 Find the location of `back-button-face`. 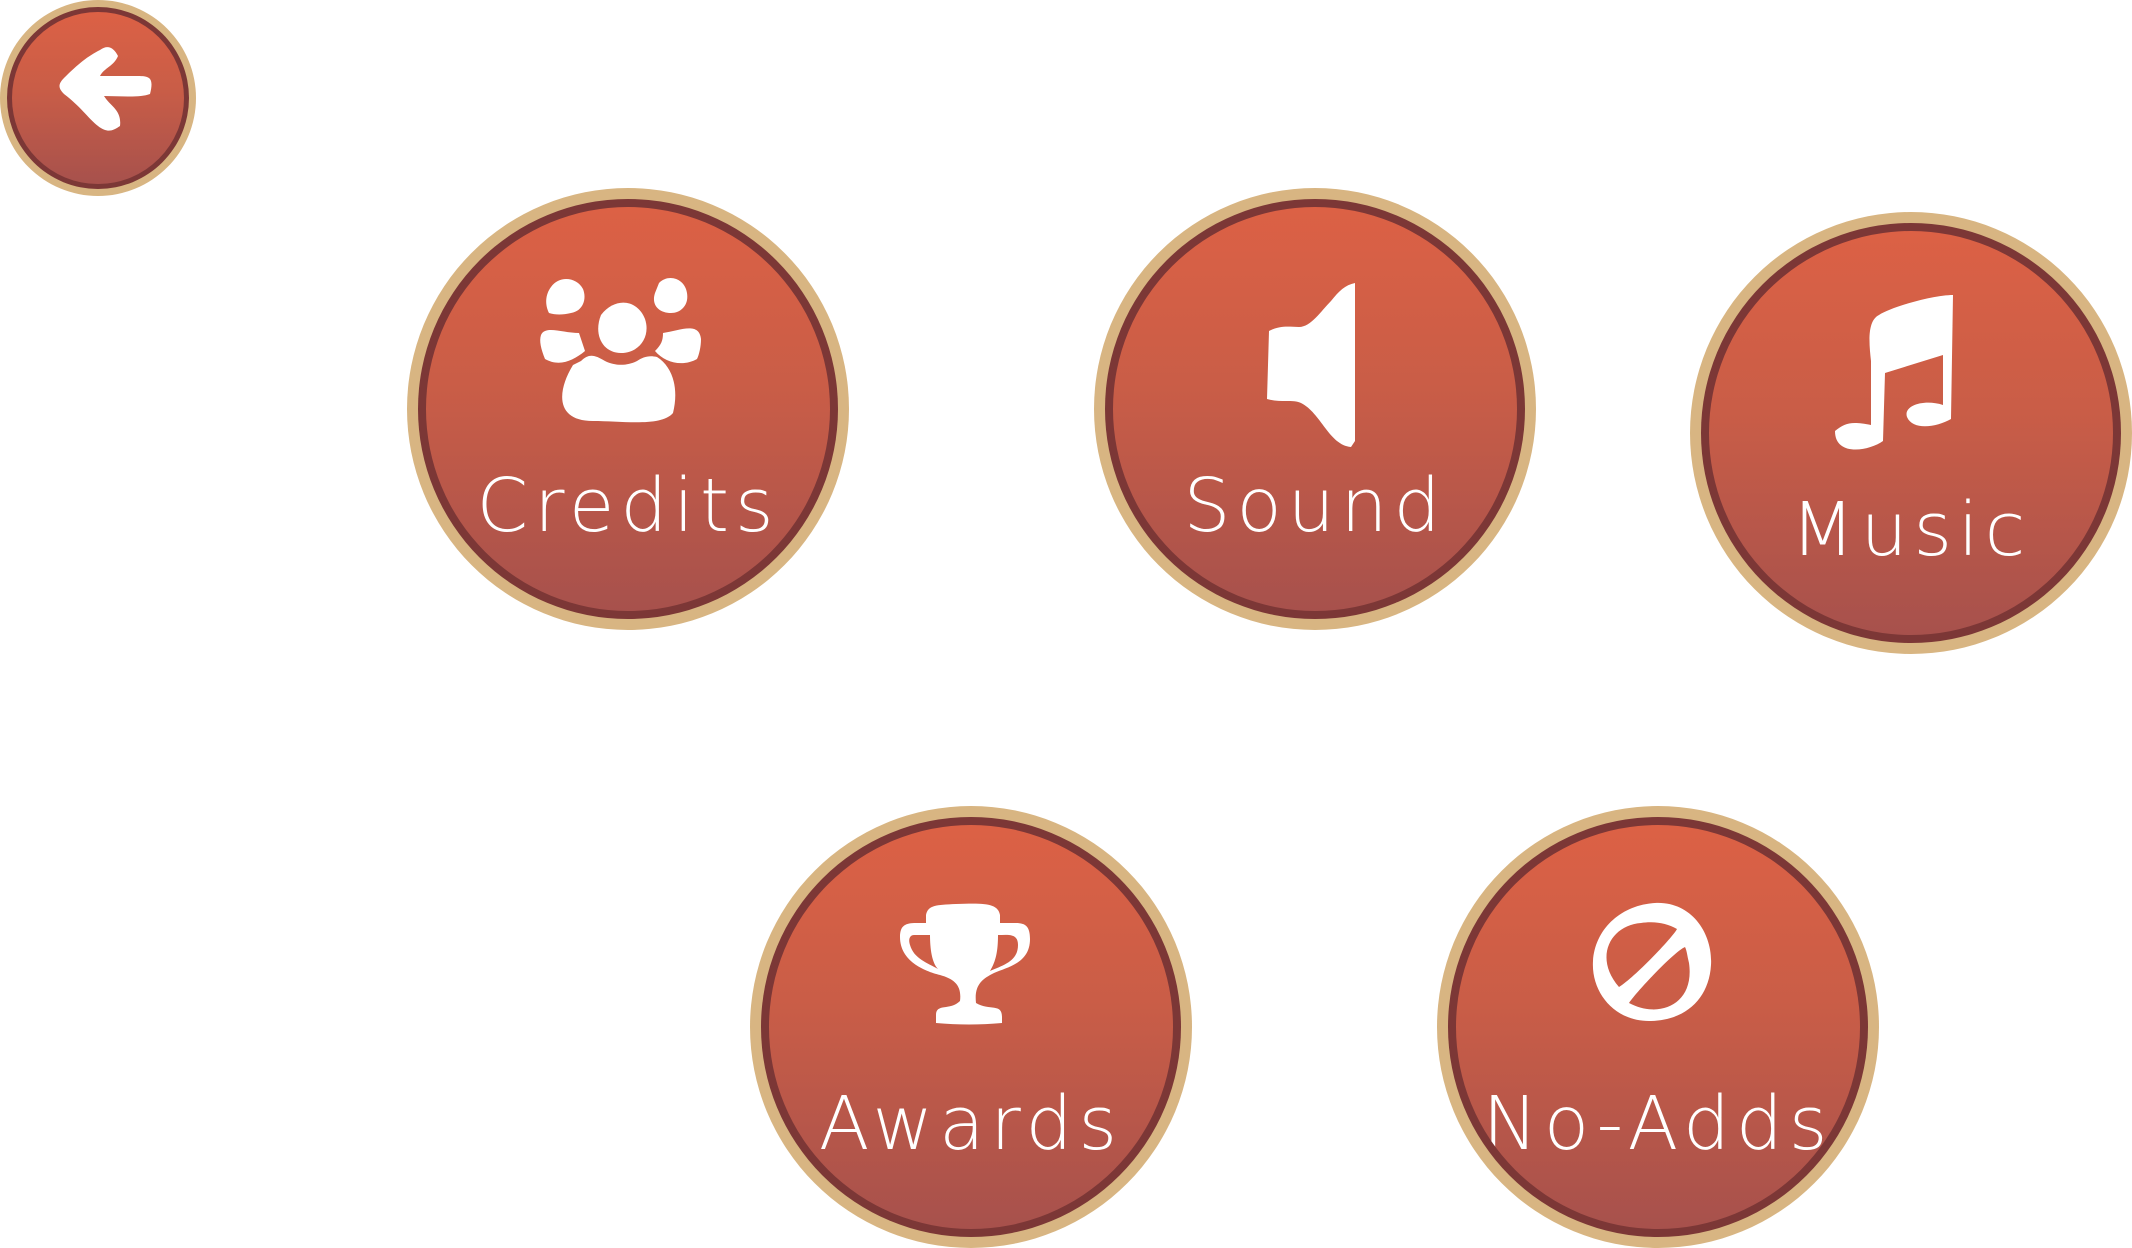

back-button-face is located at coordinates (98, 98).